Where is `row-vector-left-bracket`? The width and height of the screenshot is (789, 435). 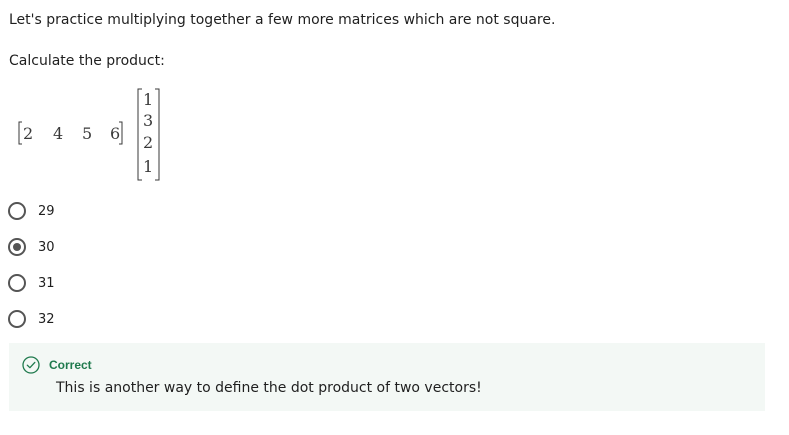
row-vector-left-bracket is located at coordinates (20, 133).